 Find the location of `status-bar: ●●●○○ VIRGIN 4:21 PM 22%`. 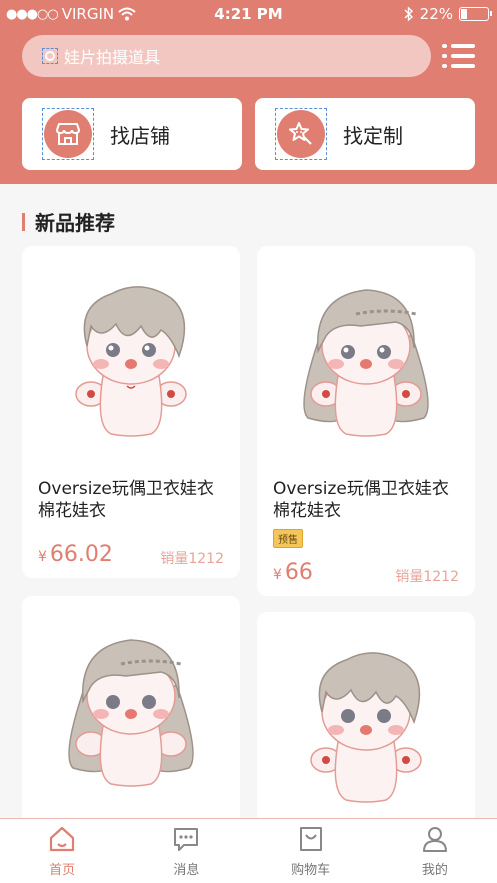

status-bar: ●●●○○ VIRGIN 4:21 PM 22% is located at coordinates (248, 15).